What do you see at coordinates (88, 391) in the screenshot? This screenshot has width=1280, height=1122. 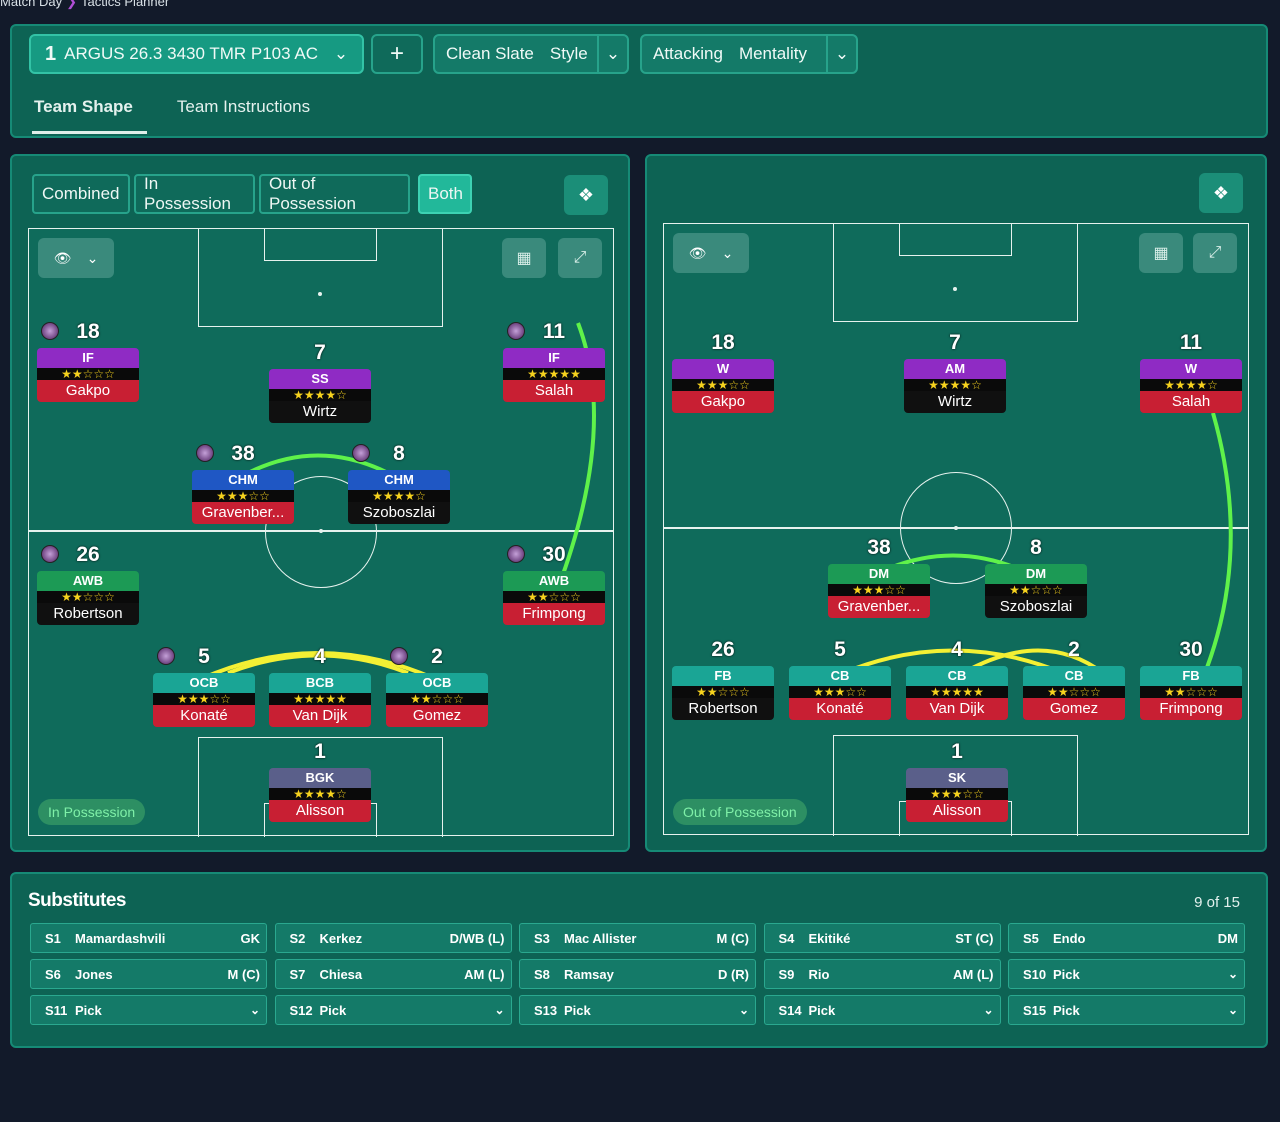 I see `player-name: Gakpo` at bounding box center [88, 391].